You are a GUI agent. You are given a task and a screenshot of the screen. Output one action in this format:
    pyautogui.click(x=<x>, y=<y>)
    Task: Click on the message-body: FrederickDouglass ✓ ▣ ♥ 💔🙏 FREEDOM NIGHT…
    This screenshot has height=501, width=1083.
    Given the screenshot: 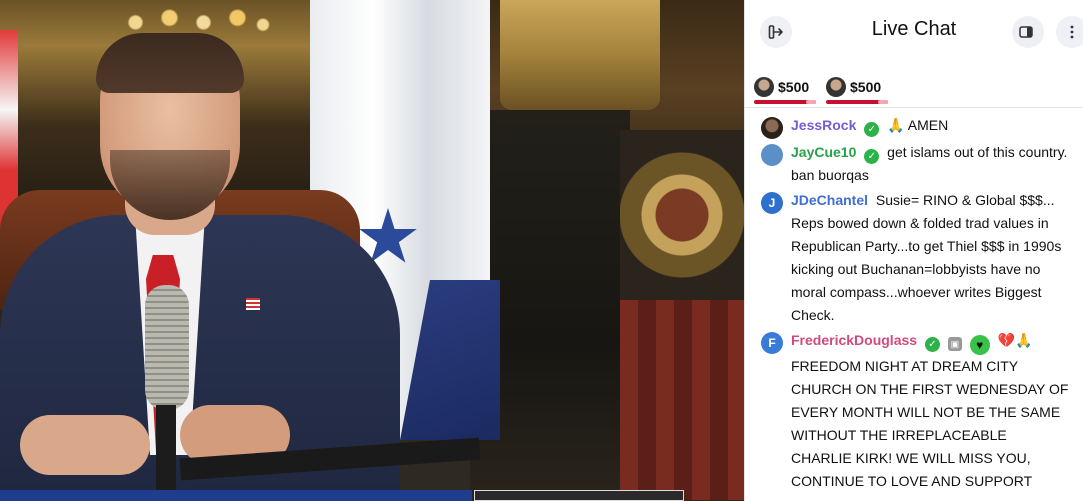 What is the action you would take?
    pyautogui.click(x=930, y=411)
    